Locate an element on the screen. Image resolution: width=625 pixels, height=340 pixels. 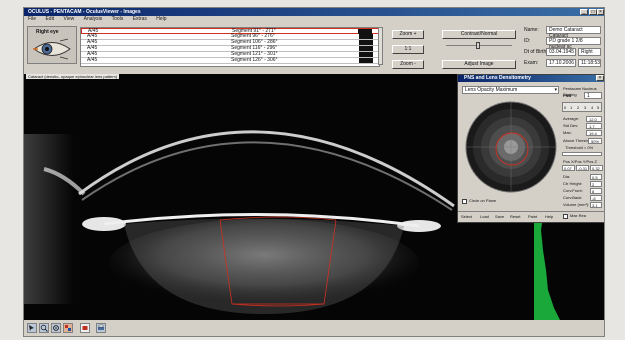
stat-label: Max: is located at coordinates (567, 132).